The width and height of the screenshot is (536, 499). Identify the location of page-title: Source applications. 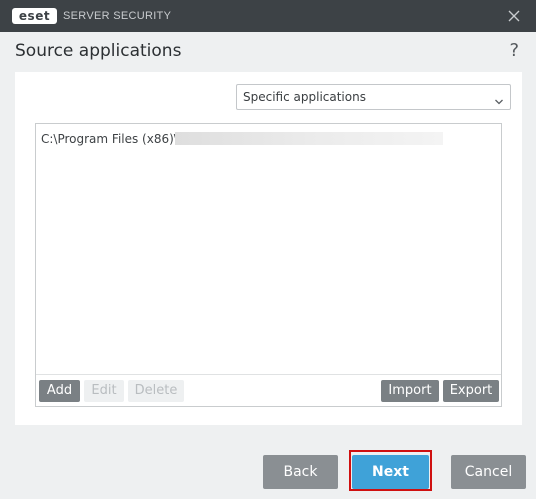
(98, 51).